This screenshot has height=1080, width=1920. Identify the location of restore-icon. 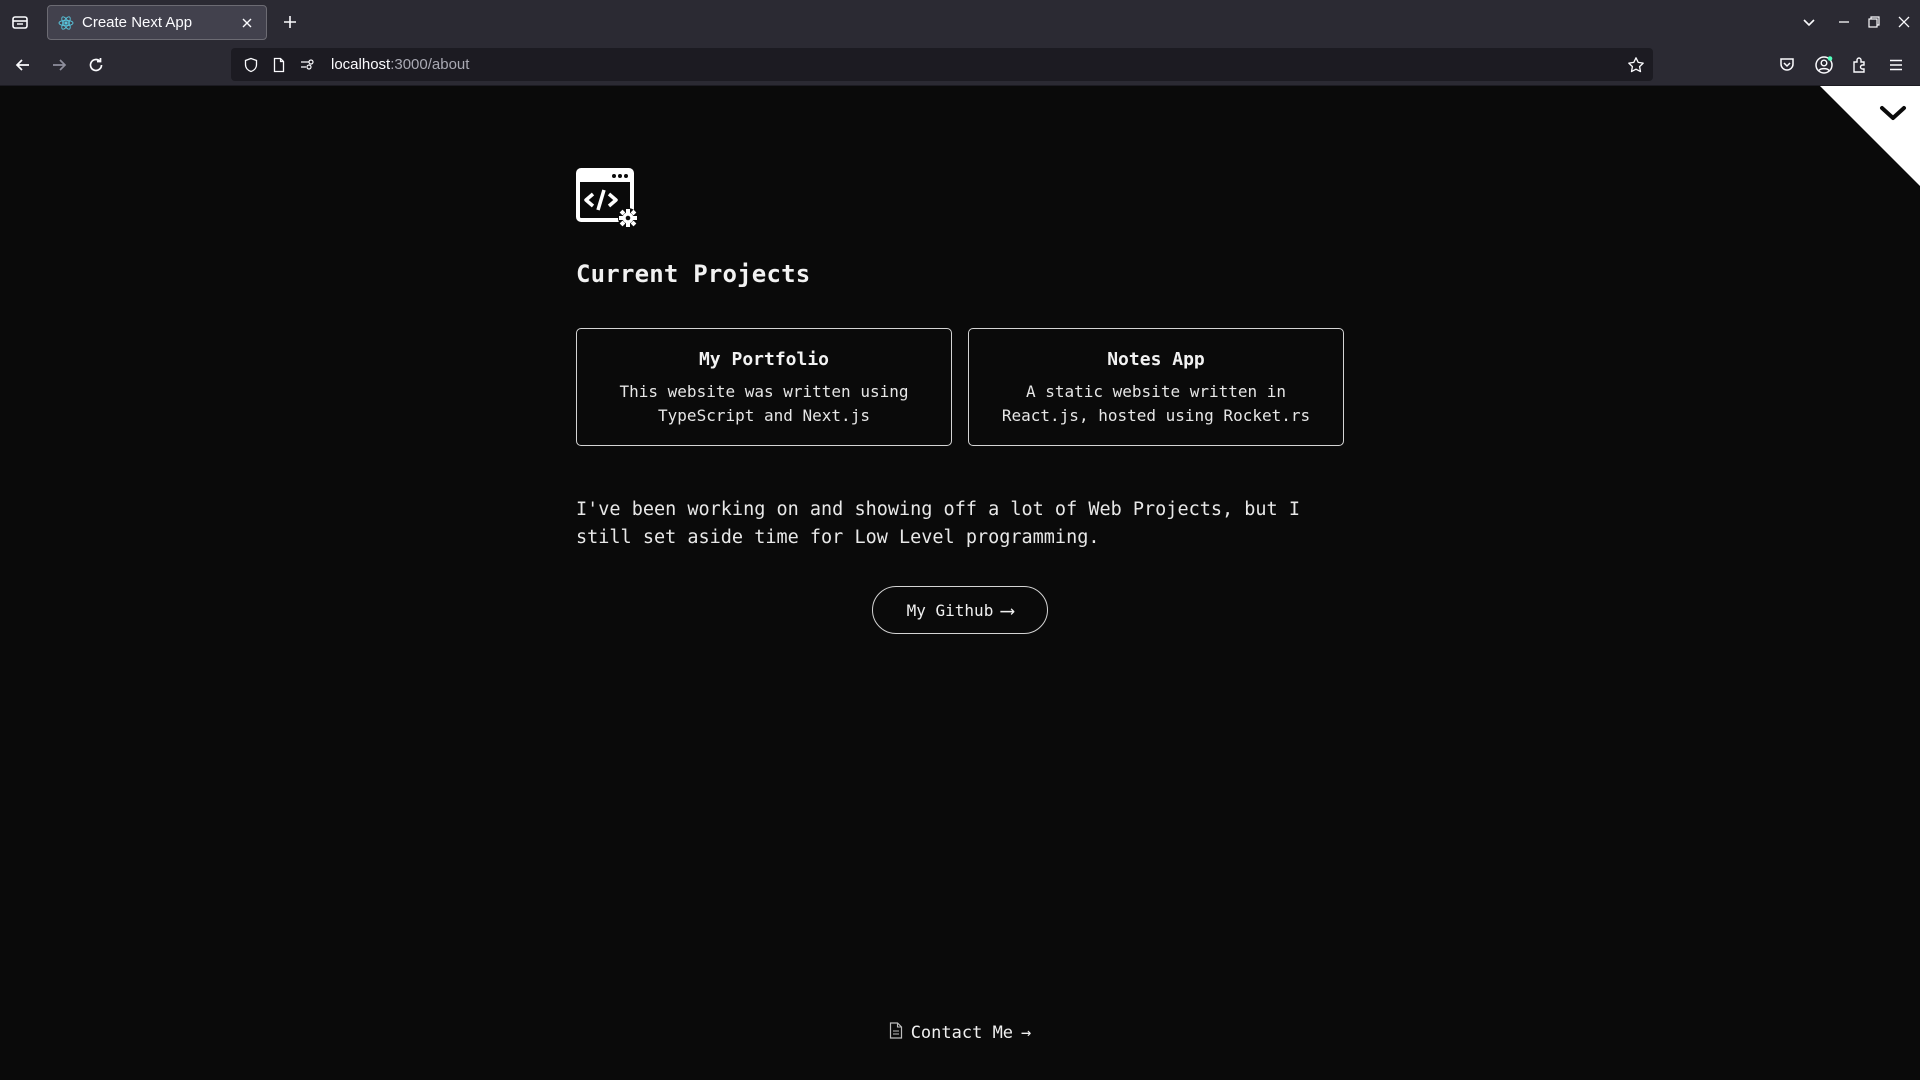
(1874, 22).